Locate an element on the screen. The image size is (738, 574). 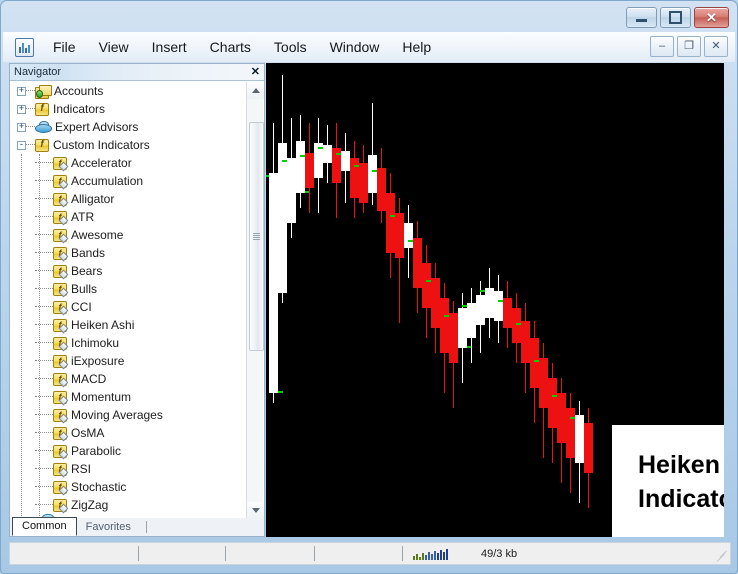
tree-item-macd: f MACD is located at coordinates (129, 379).